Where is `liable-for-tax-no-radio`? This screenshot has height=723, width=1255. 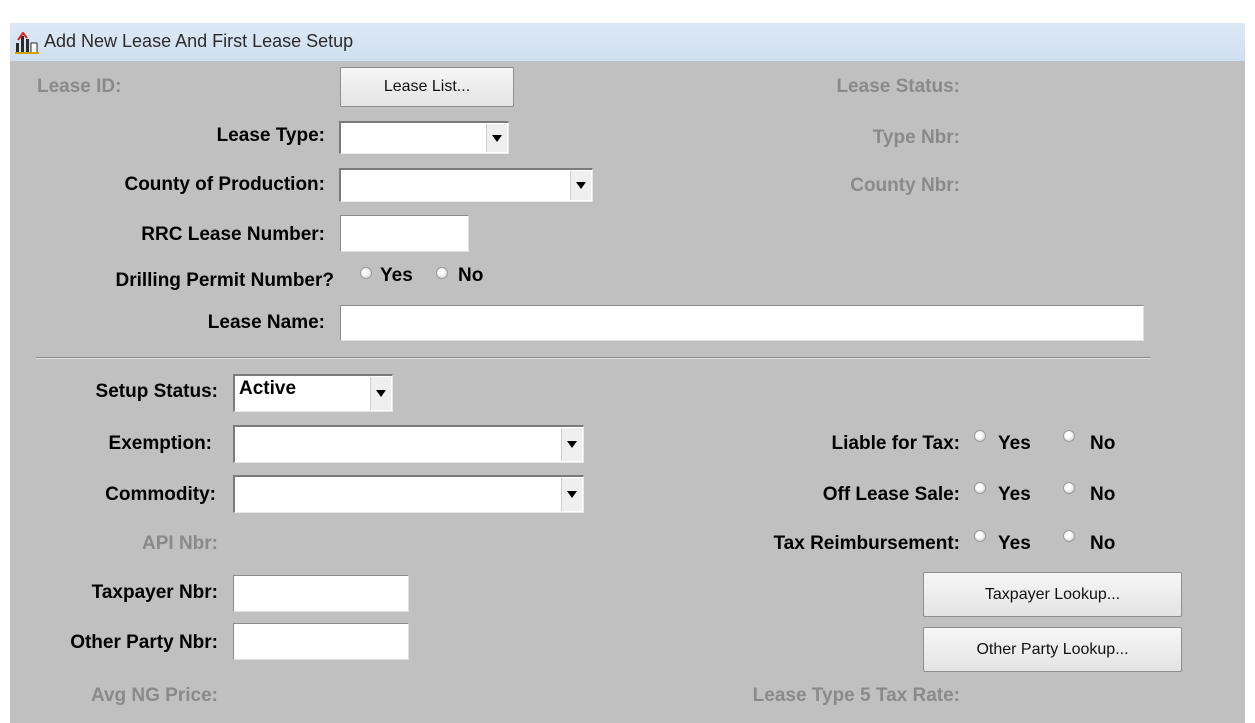 liable-for-tax-no-radio is located at coordinates (1069, 436).